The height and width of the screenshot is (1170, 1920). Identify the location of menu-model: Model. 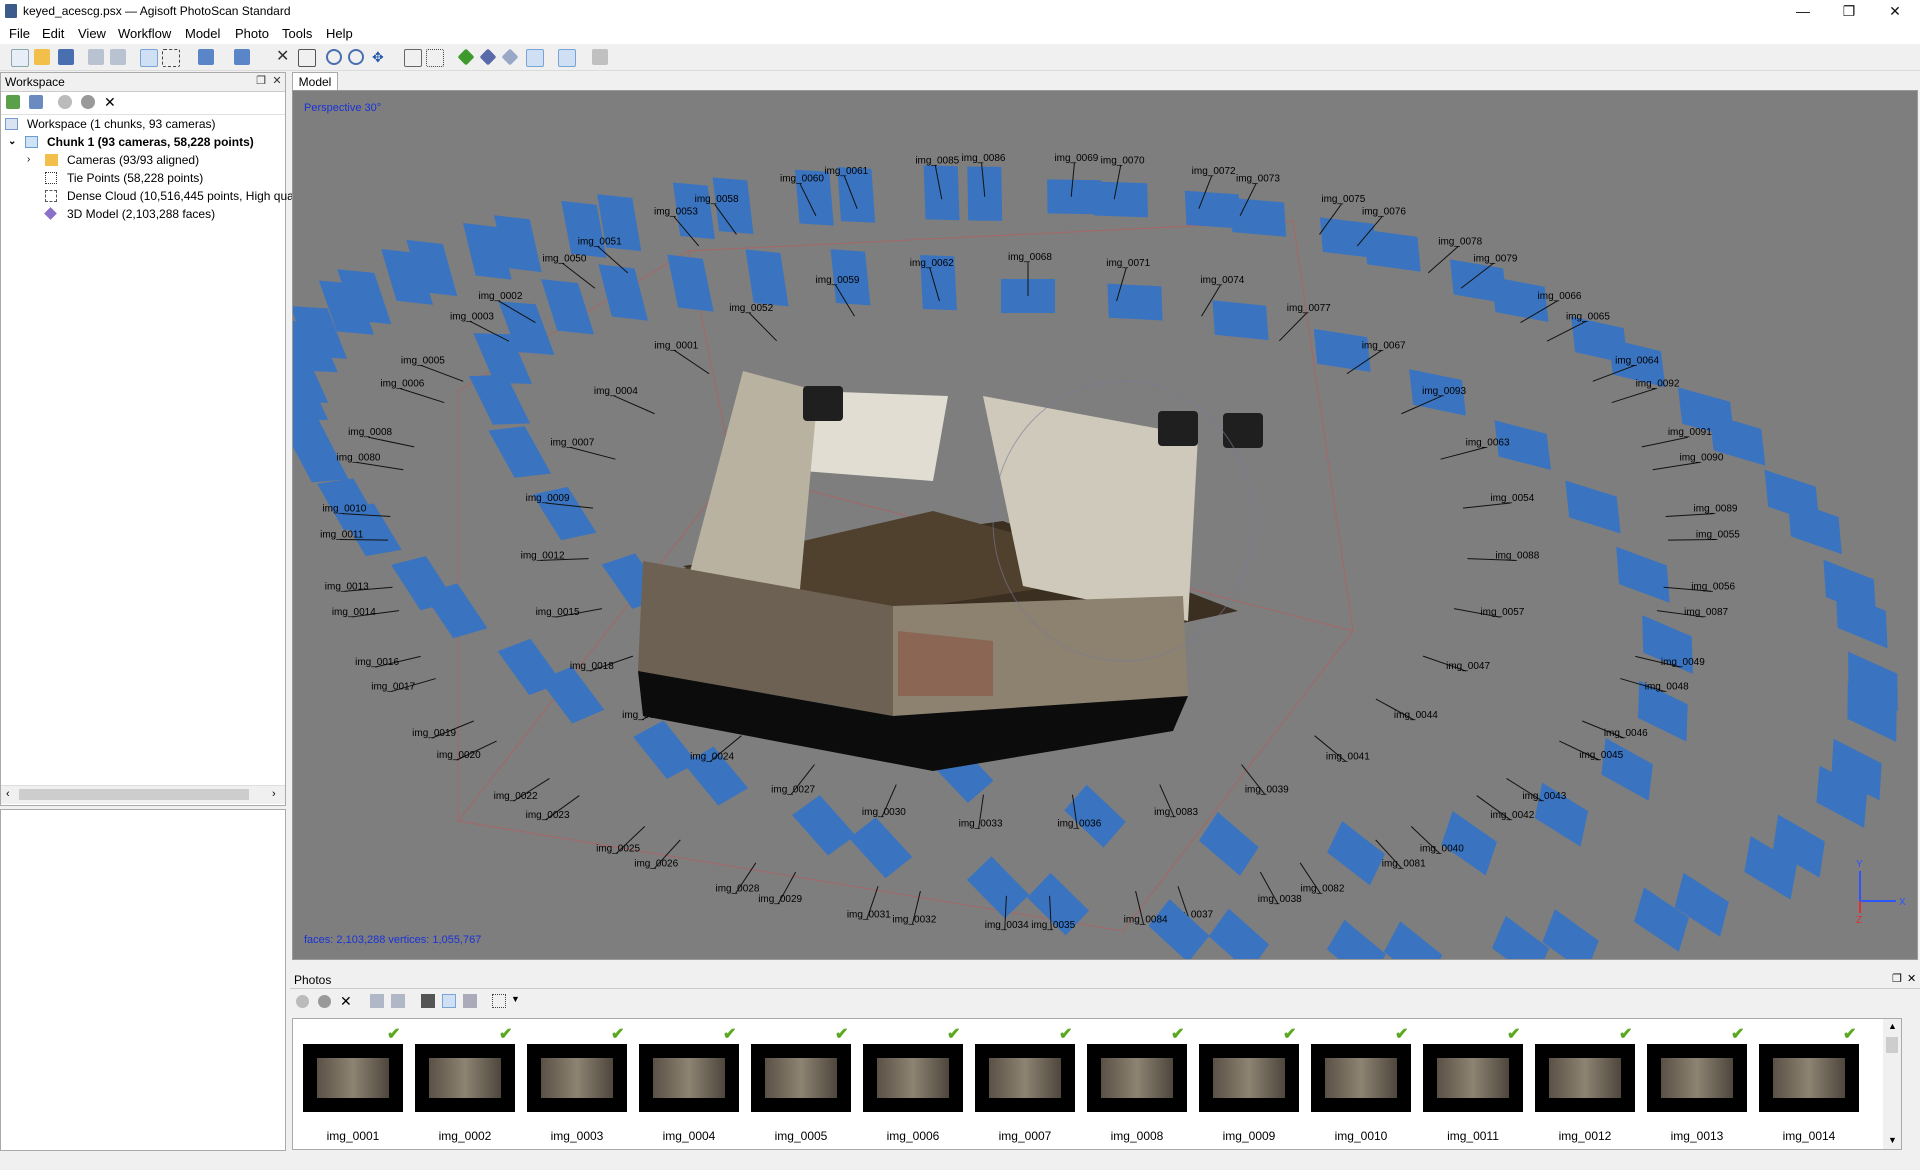
(202, 33).